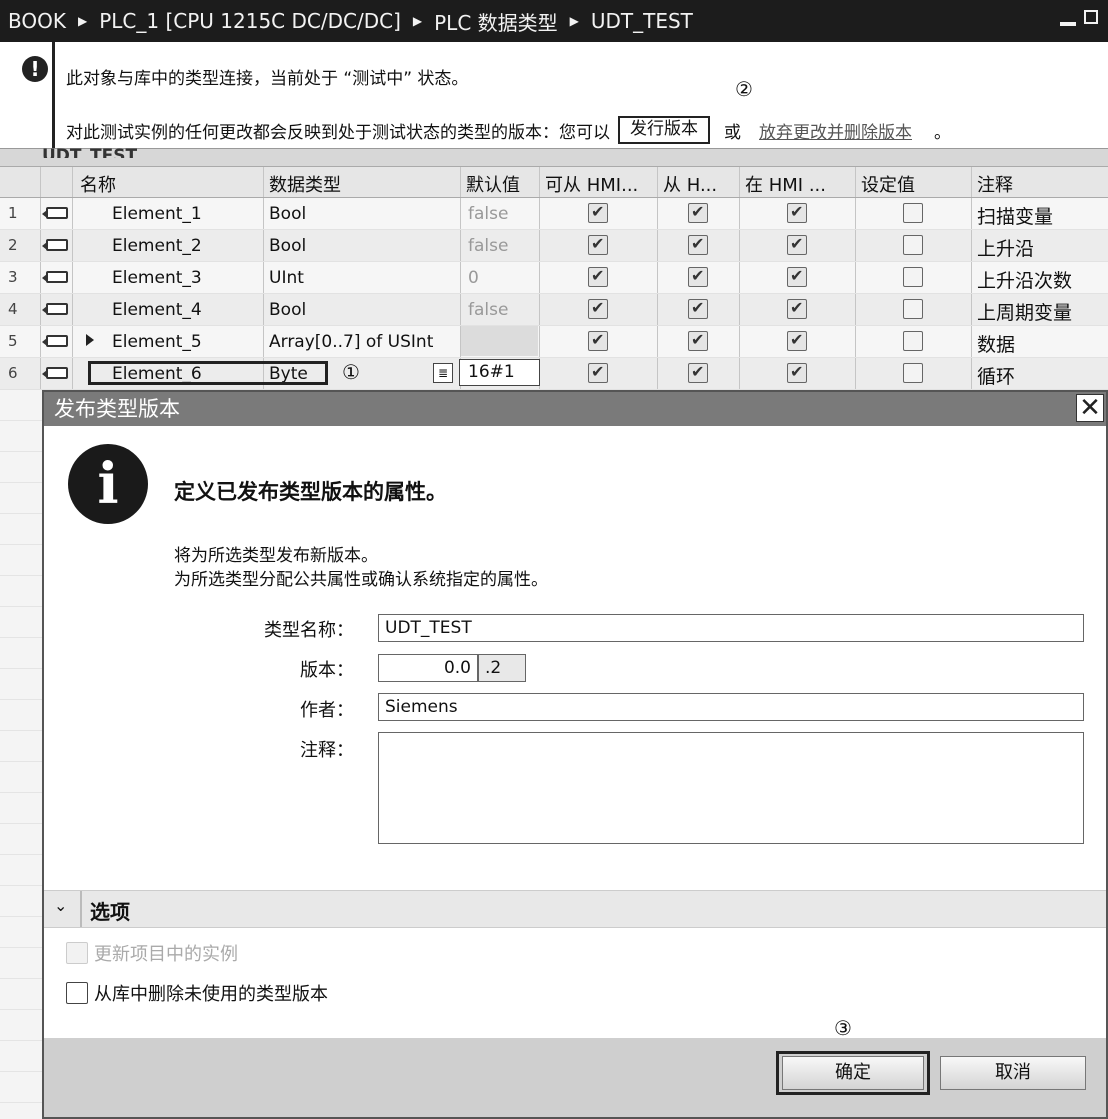 The width and height of the screenshot is (1108, 1119). What do you see at coordinates (554, 374) in the screenshot?
I see `table-row: 6Element_6Byte①≣16#1循环` at bounding box center [554, 374].